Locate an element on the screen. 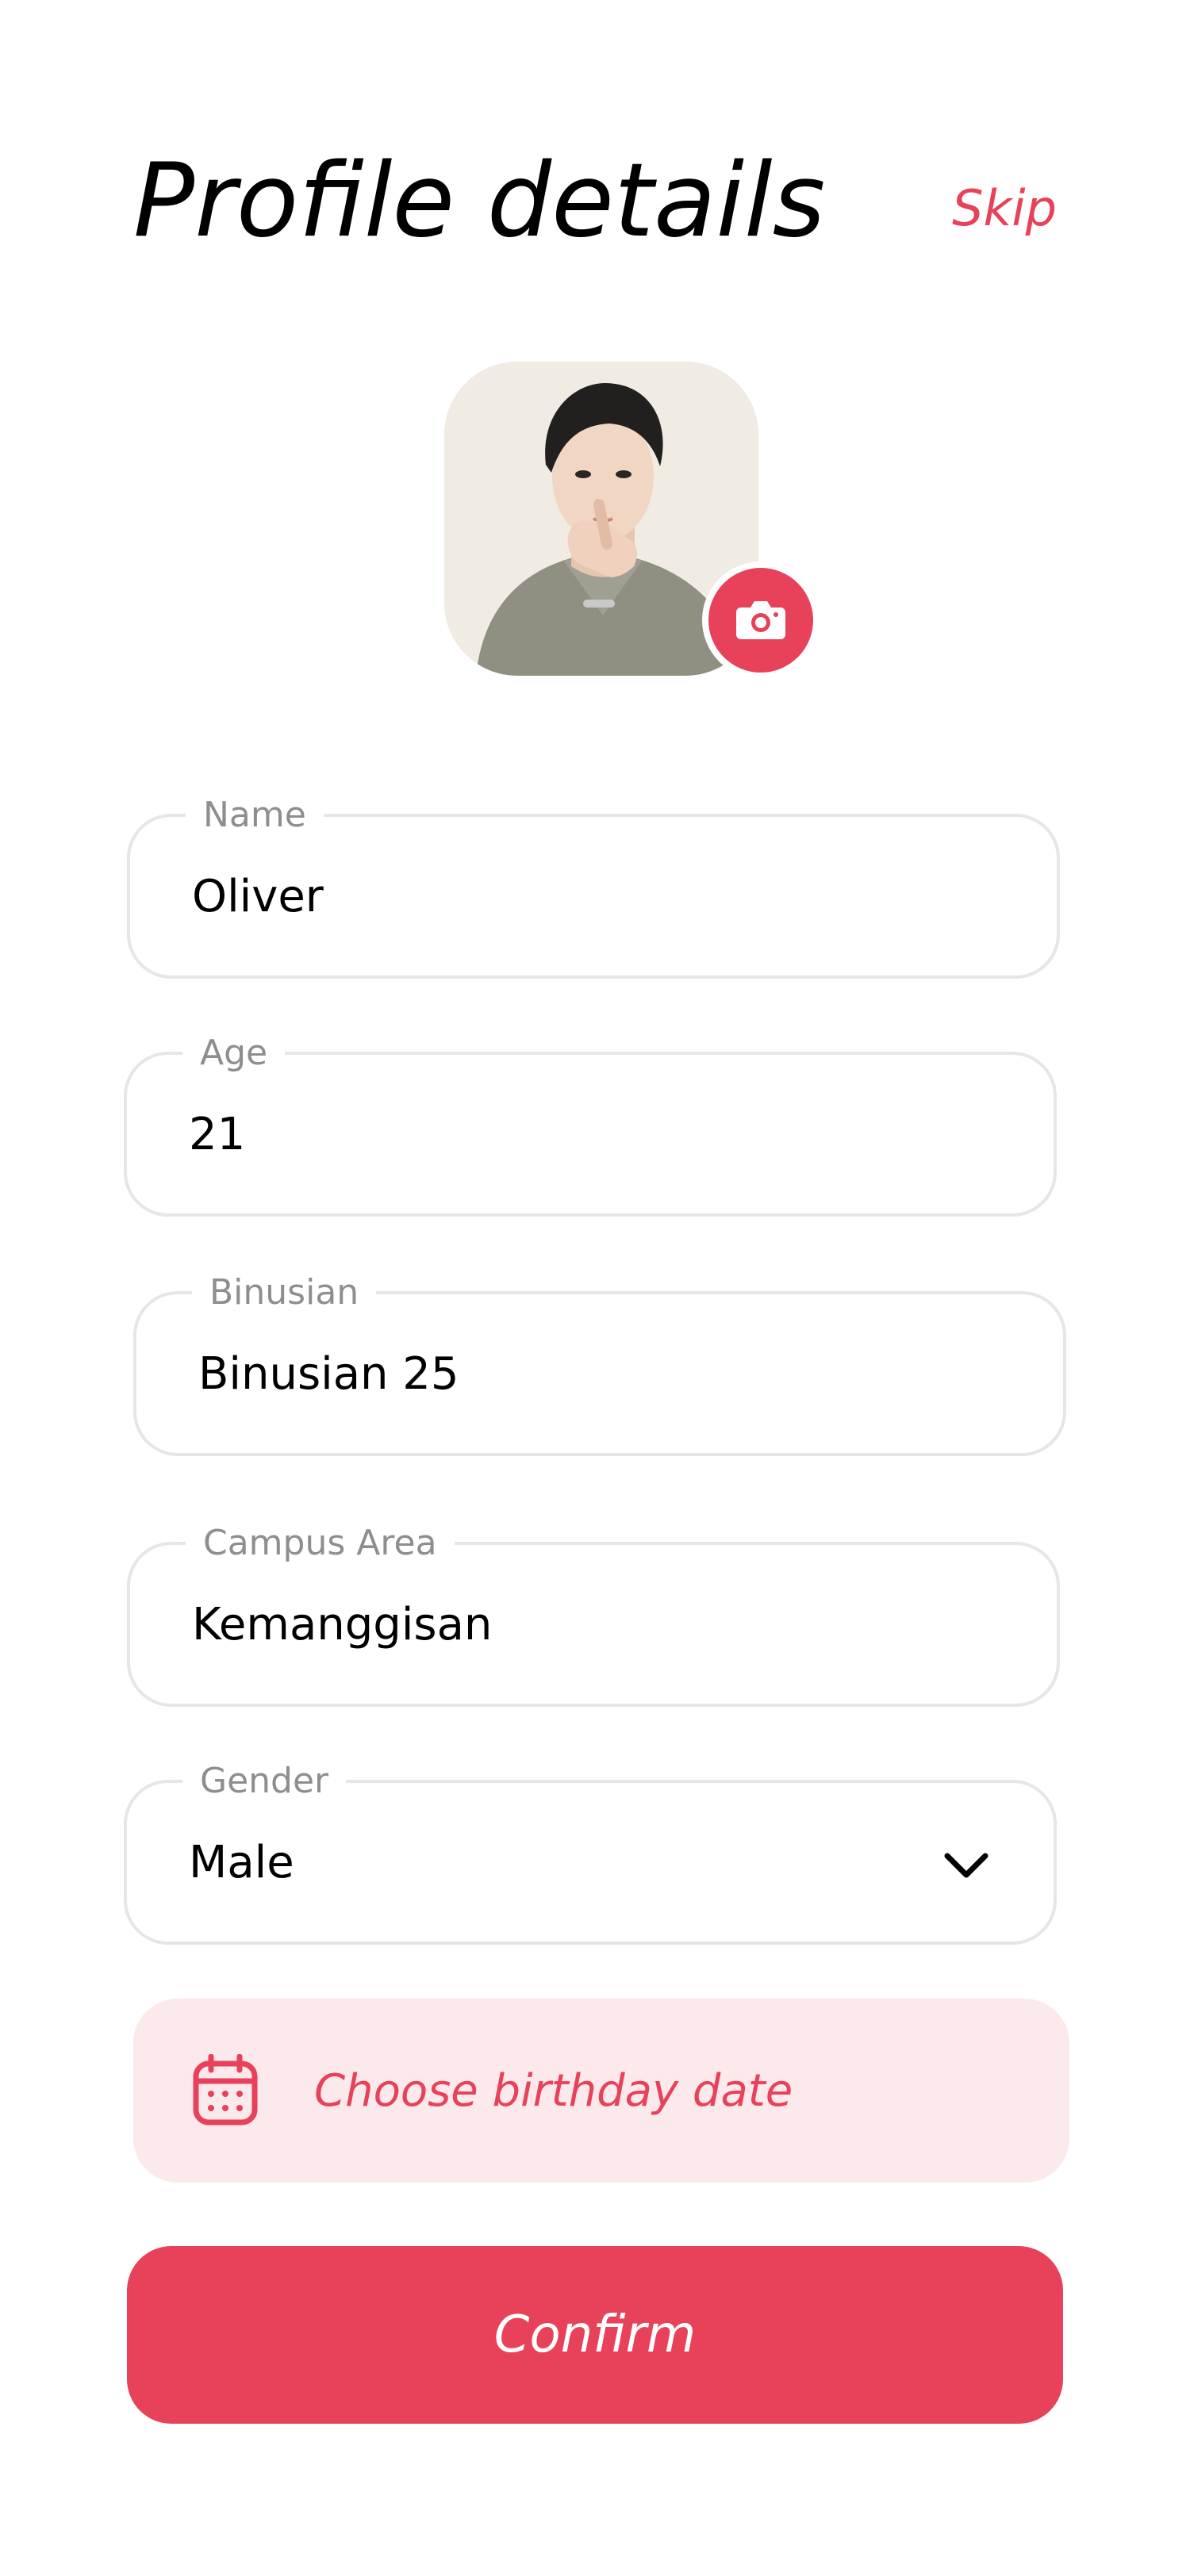 The width and height of the screenshot is (1190, 2576). choose-birthday-button: Choose birthday date is located at coordinates (601, 2091).